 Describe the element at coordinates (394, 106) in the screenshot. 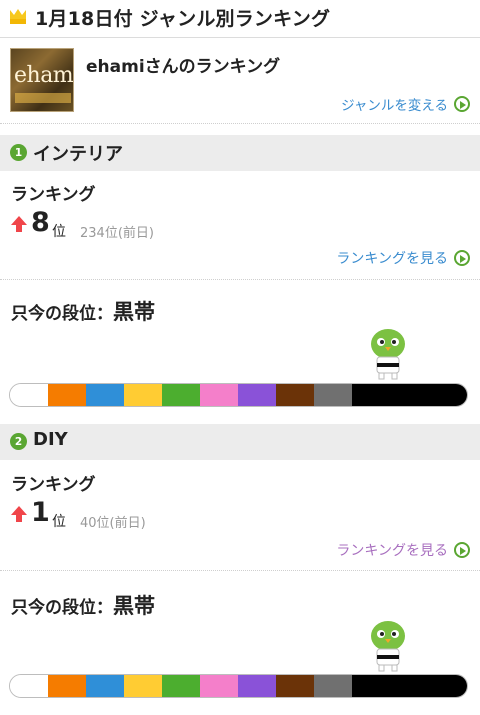

I see `change-genre-label: ジャンルを変える` at that location.